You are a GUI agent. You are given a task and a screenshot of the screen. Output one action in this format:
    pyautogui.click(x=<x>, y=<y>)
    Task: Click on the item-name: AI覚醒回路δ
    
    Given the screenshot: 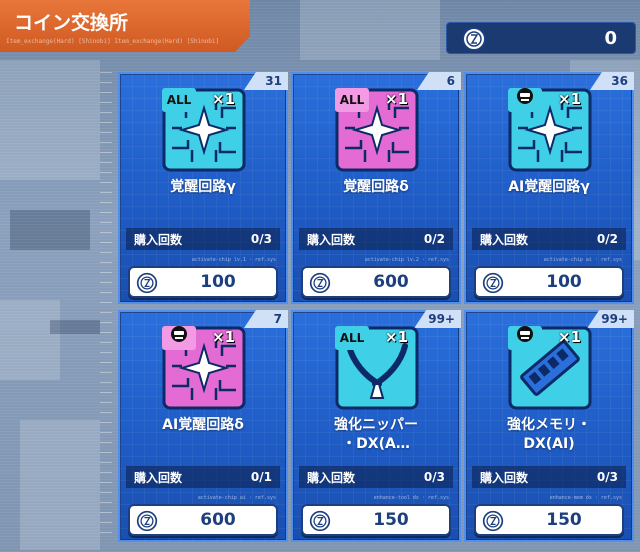 What is the action you would take?
    pyautogui.click(x=203, y=425)
    